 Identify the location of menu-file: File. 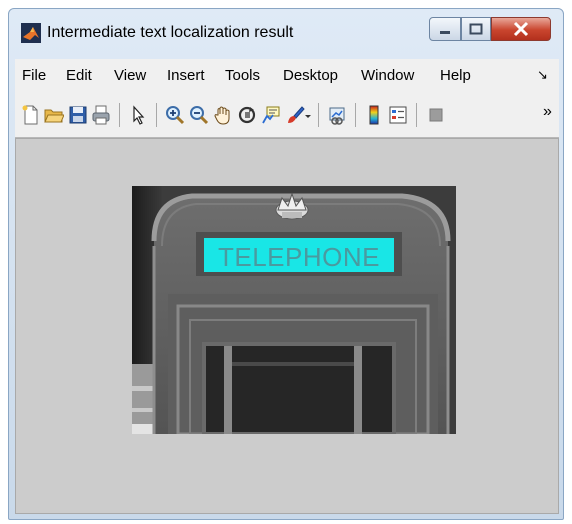
(34, 75).